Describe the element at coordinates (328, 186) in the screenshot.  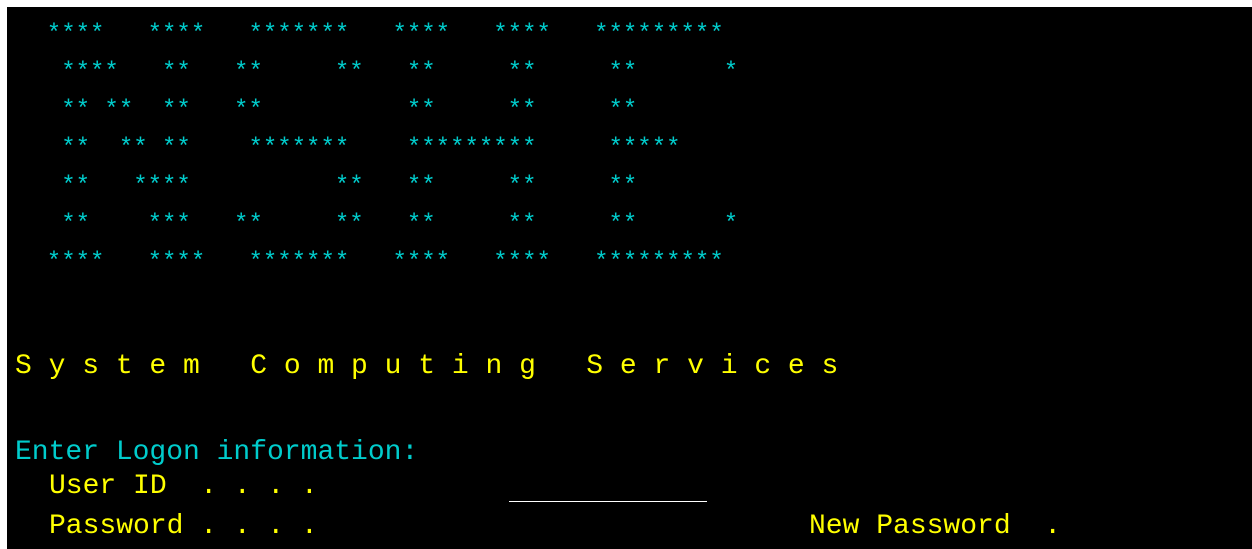
I see `banner-row: ** **** ** ** ** **` at that location.